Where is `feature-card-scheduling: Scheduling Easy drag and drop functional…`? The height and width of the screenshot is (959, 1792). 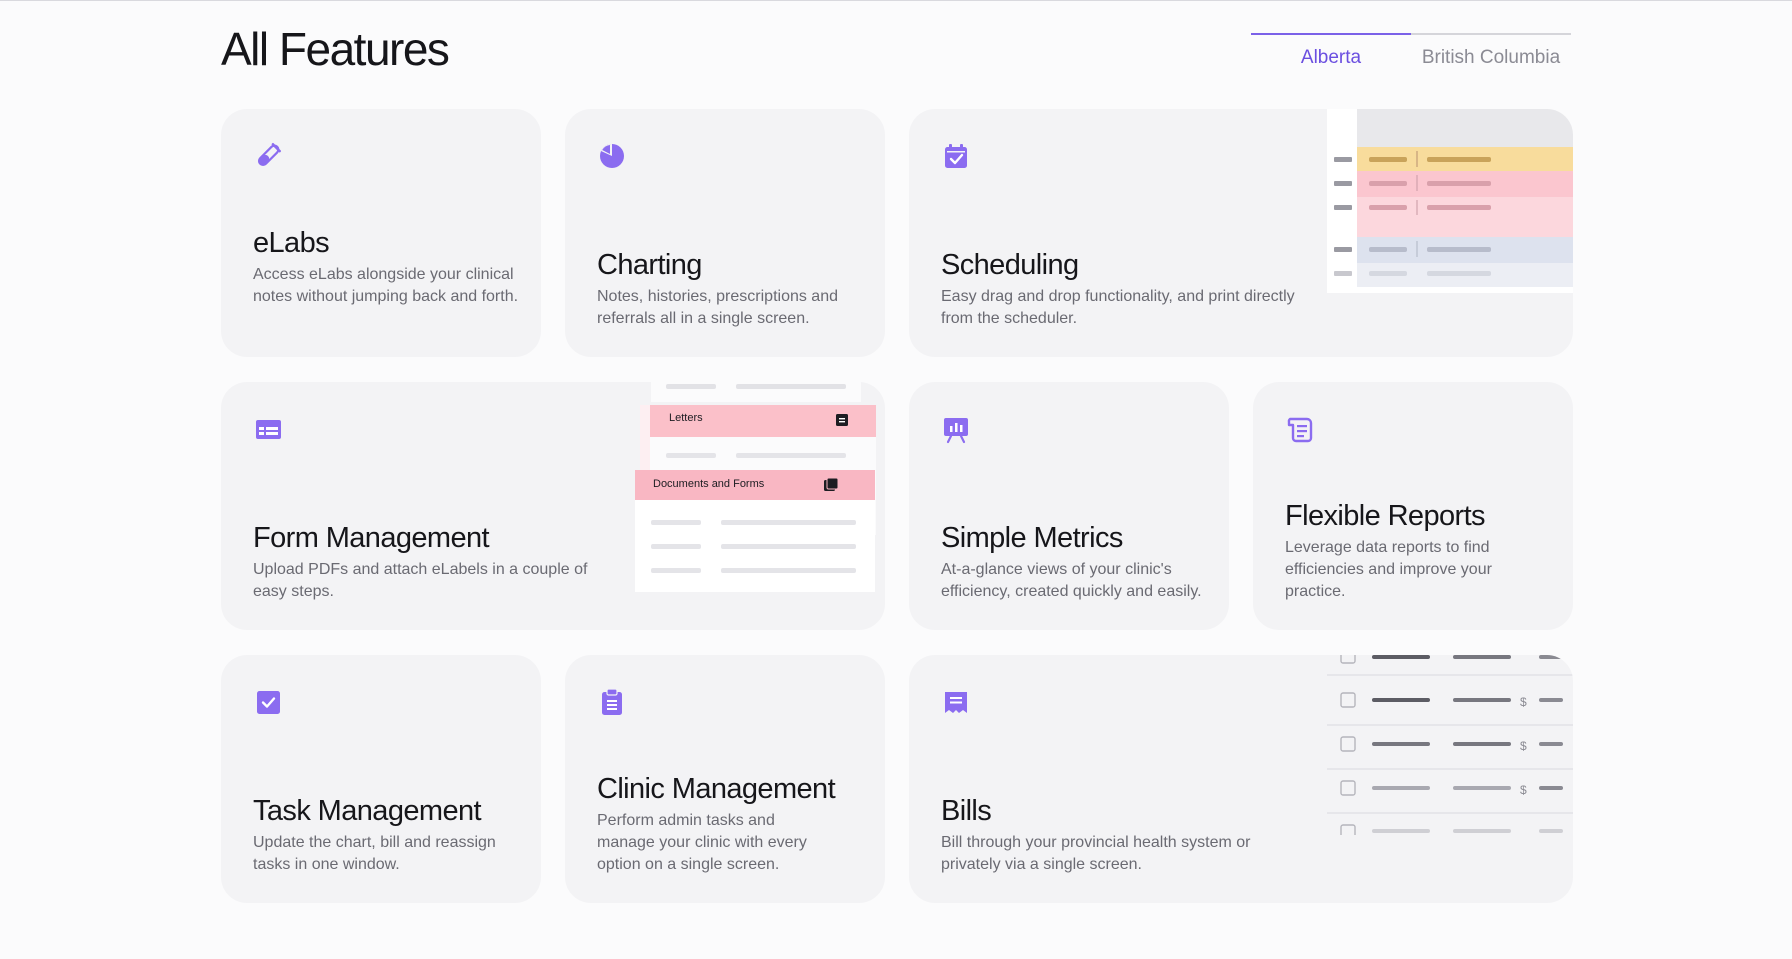 feature-card-scheduling: Scheduling Easy drag and drop functional… is located at coordinates (1241, 233).